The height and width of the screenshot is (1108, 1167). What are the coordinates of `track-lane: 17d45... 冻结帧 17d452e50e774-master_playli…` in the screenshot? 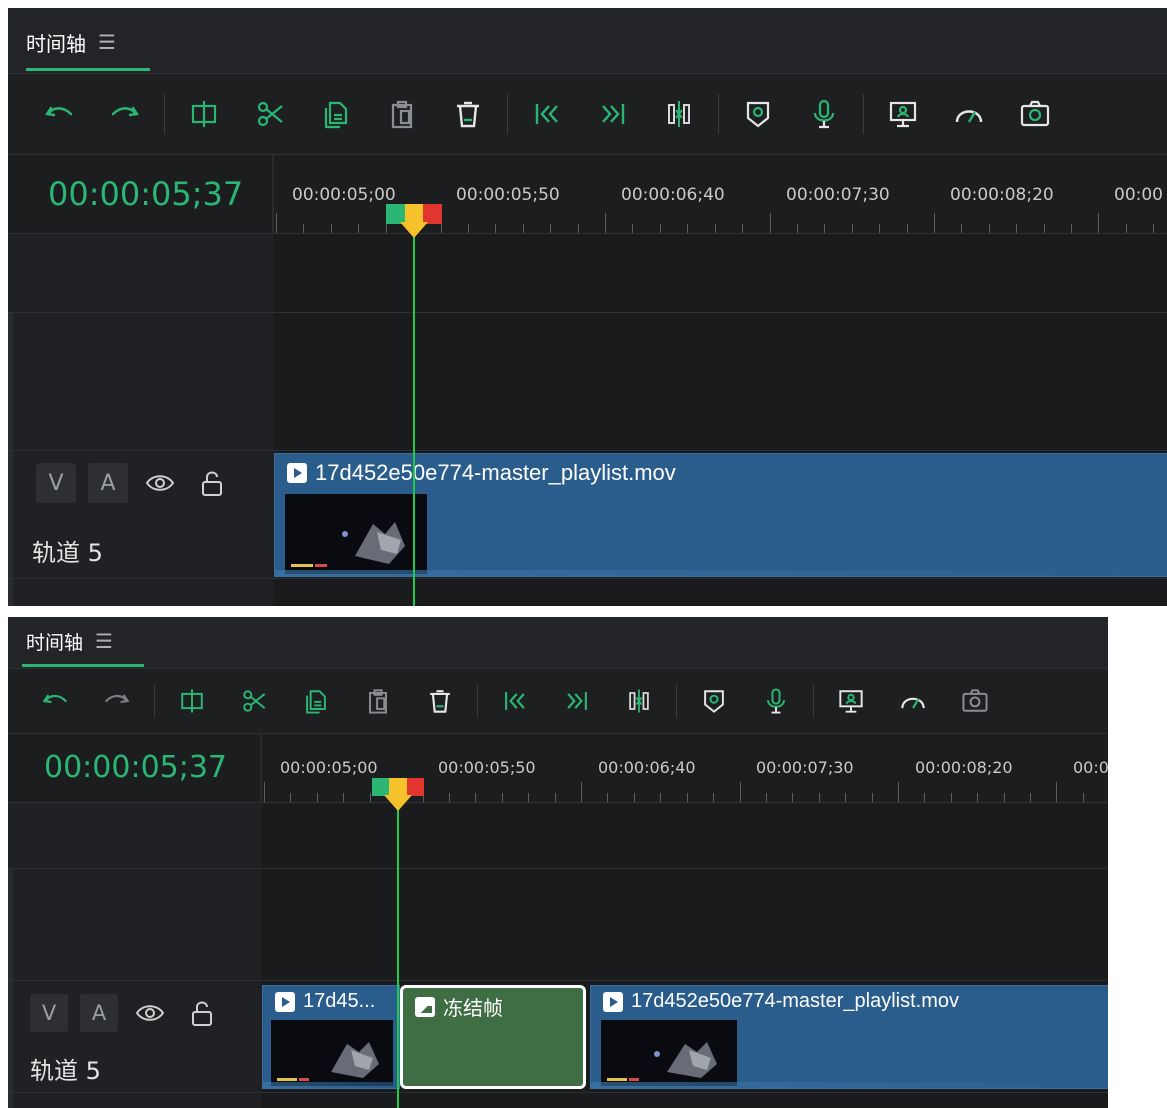 It's located at (685, 1036).